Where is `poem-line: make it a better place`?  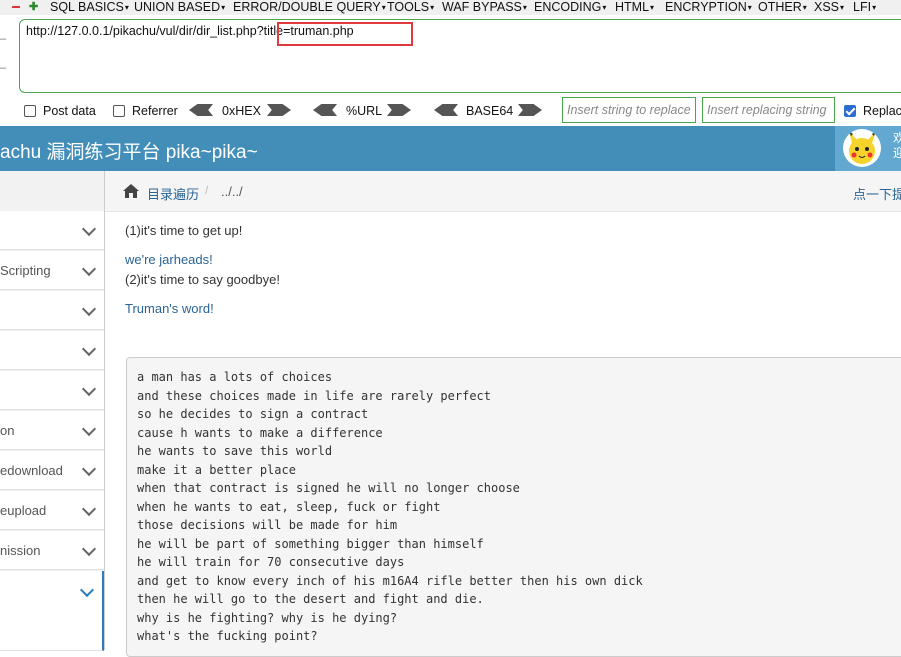 poem-line: make it a better place is located at coordinates (216, 469).